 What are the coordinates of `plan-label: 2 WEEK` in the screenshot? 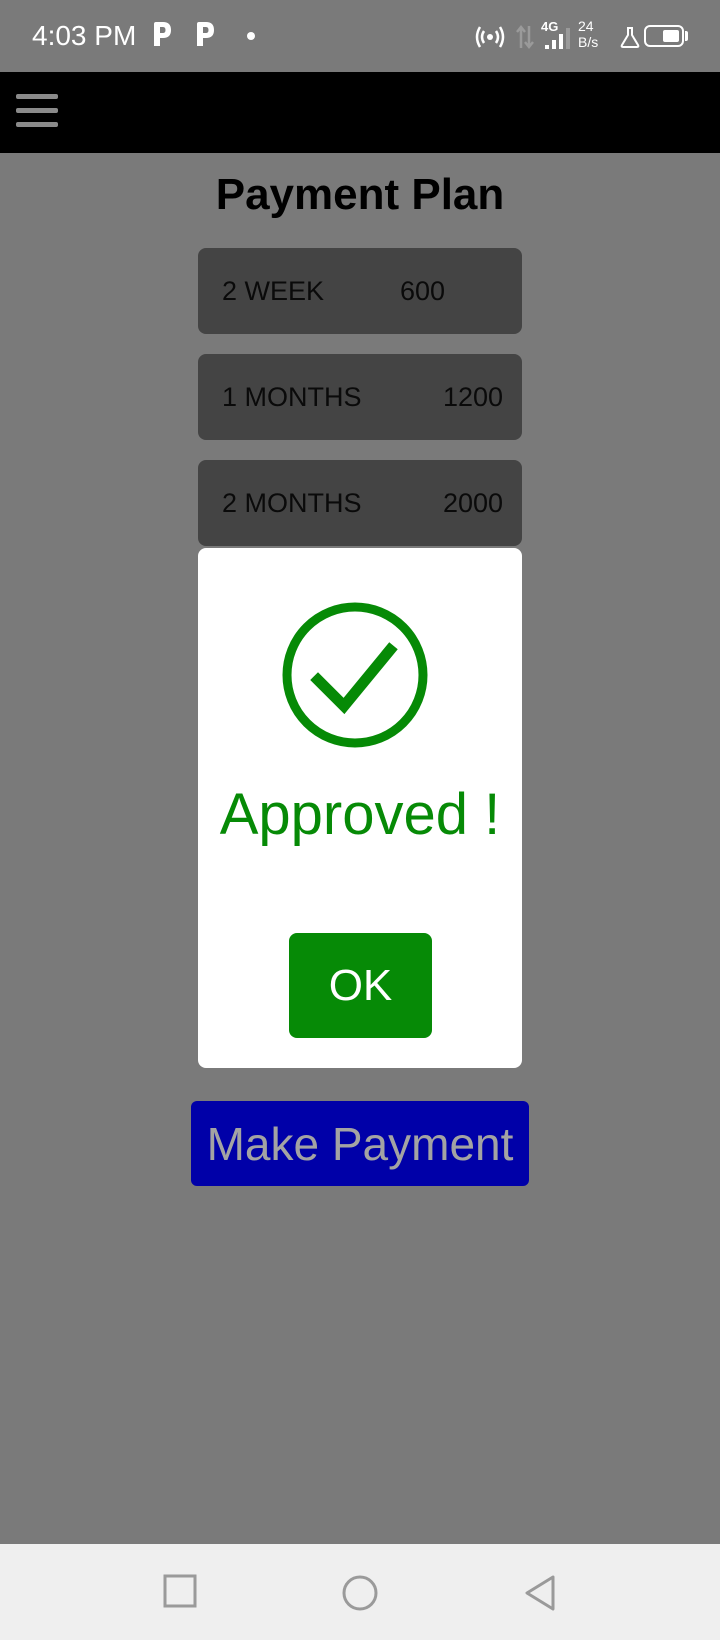 It's located at (273, 291).